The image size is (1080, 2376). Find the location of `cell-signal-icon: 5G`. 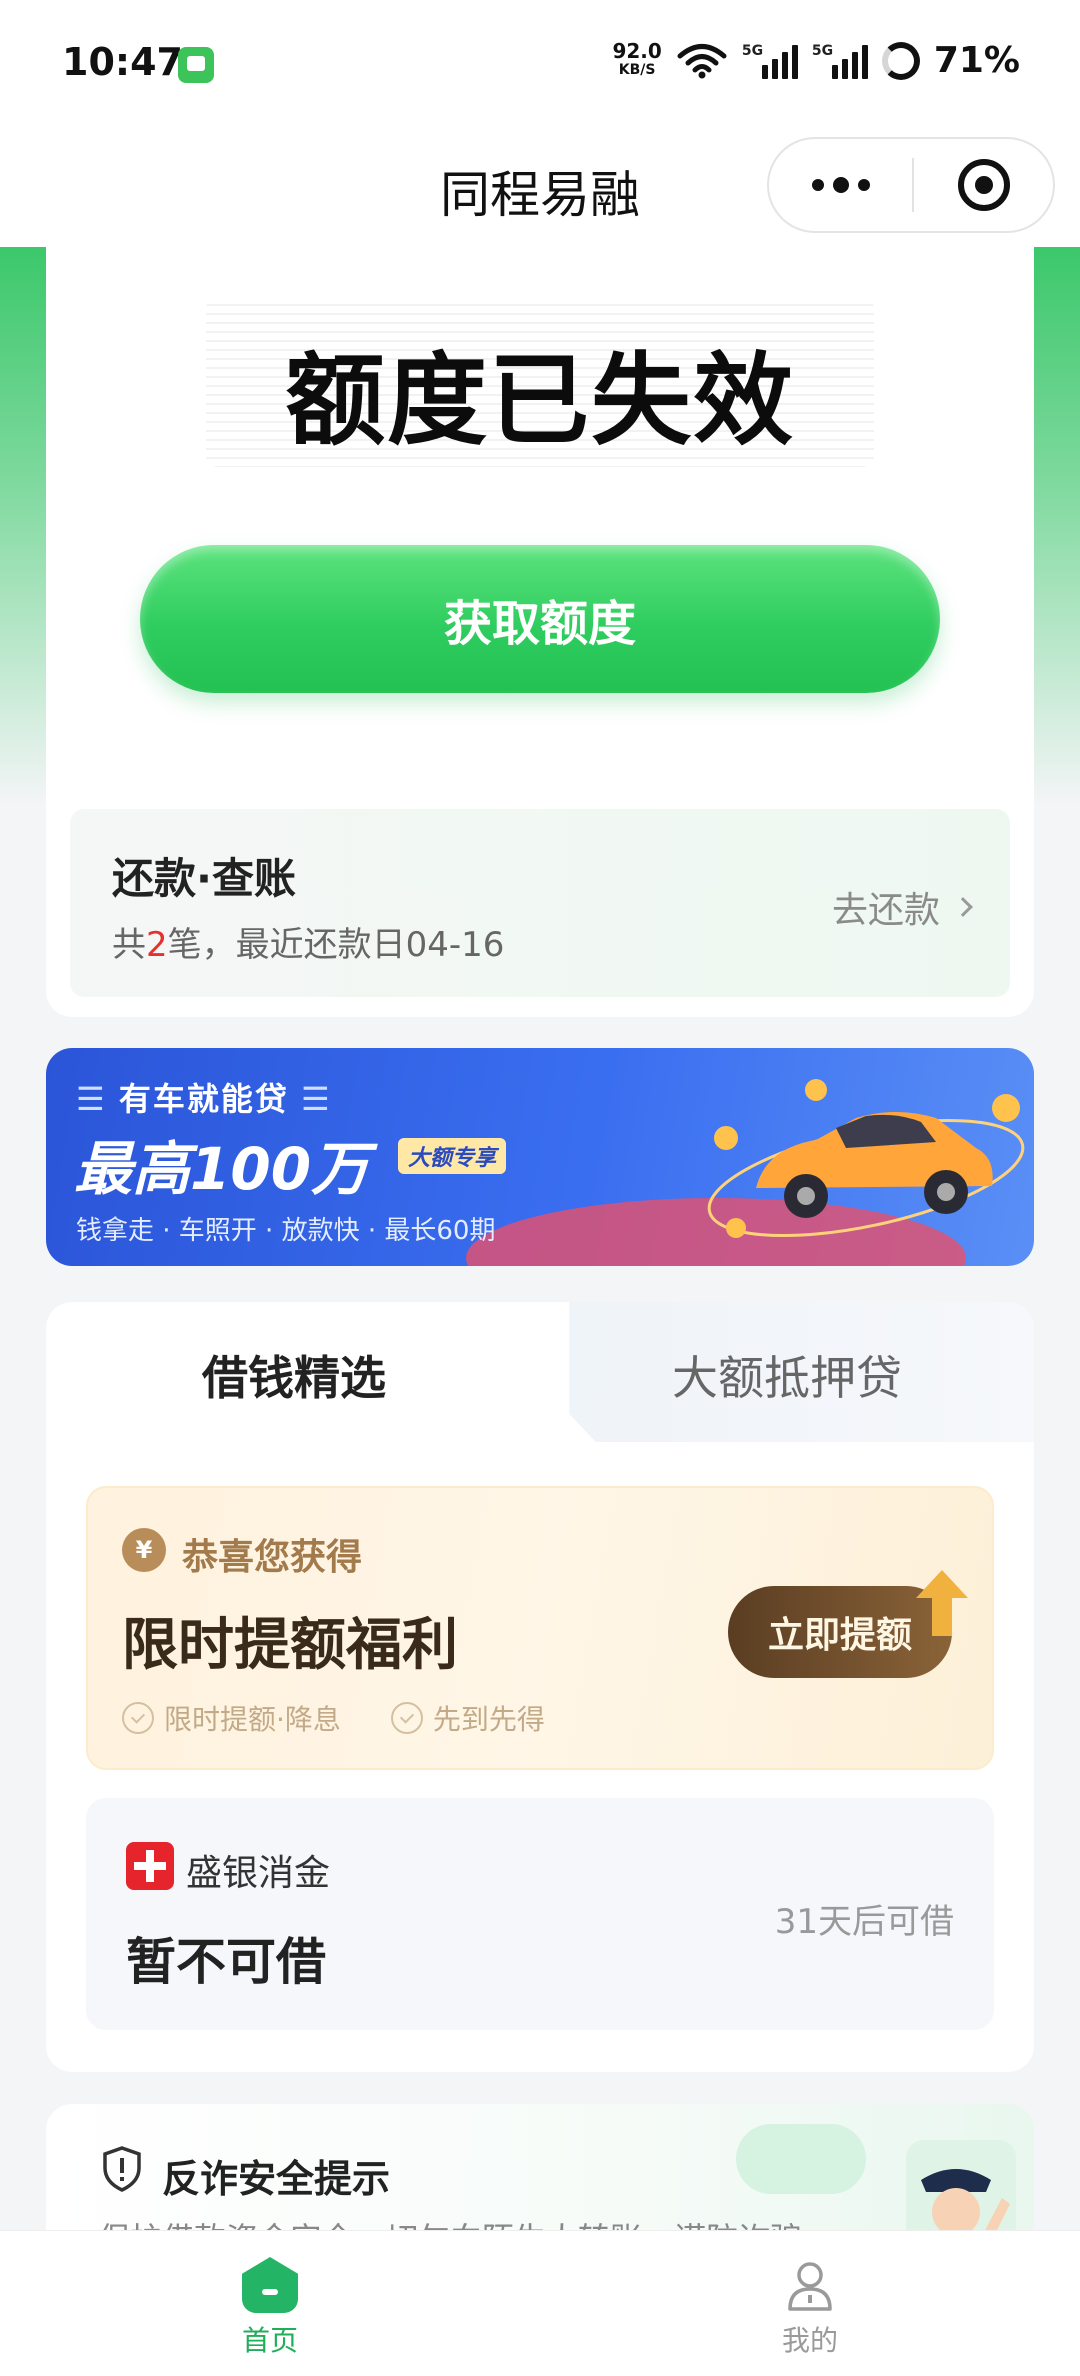

cell-signal-icon: 5G is located at coordinates (770, 61).